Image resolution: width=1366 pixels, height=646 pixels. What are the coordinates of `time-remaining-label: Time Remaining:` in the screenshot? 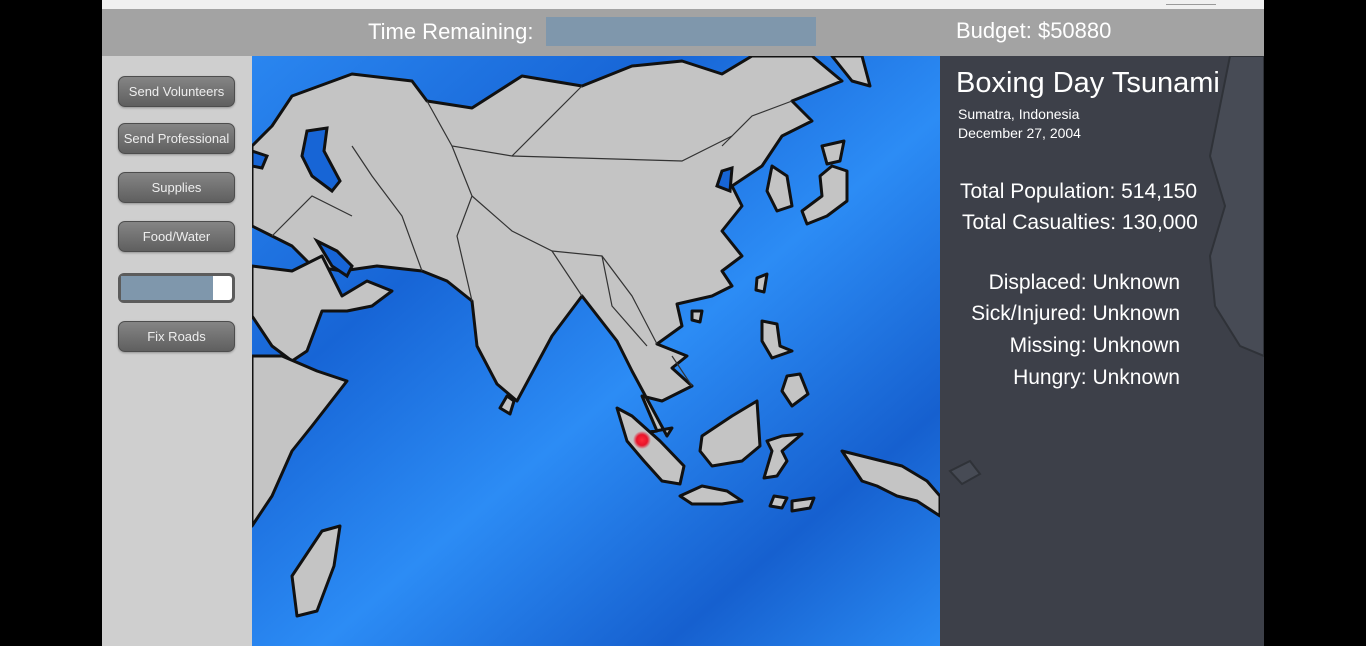 It's located at (451, 31).